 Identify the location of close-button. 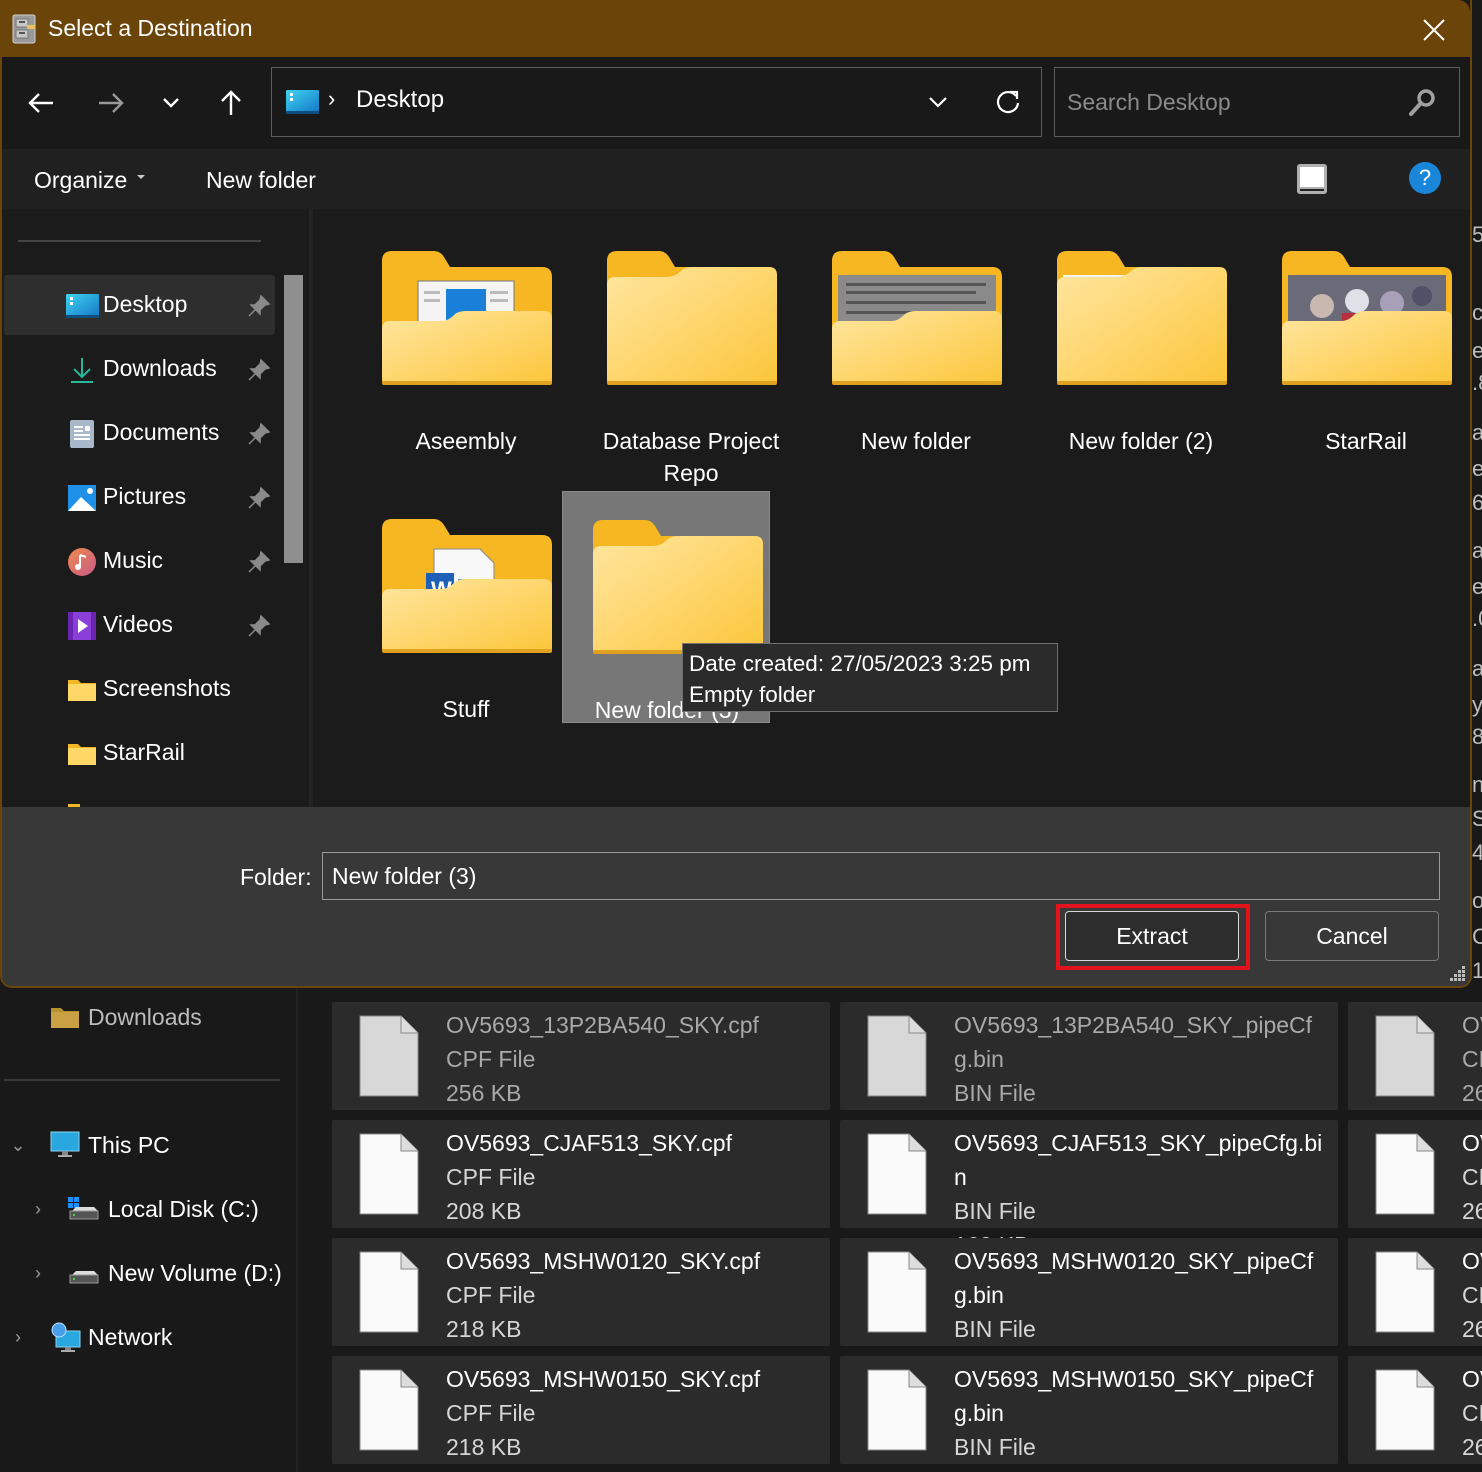
(1434, 30).